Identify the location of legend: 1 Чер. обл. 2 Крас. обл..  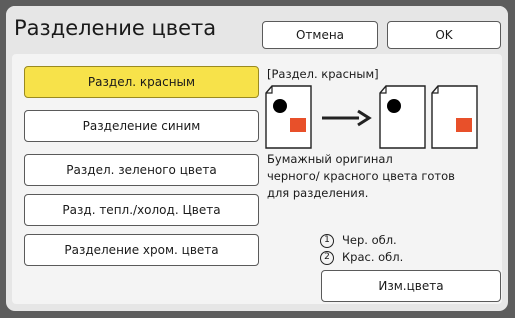
(361, 249).